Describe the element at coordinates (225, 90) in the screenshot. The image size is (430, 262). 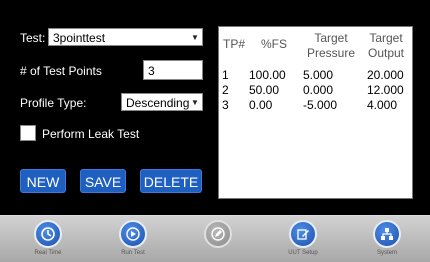
I see `table-cell: 2` at that location.